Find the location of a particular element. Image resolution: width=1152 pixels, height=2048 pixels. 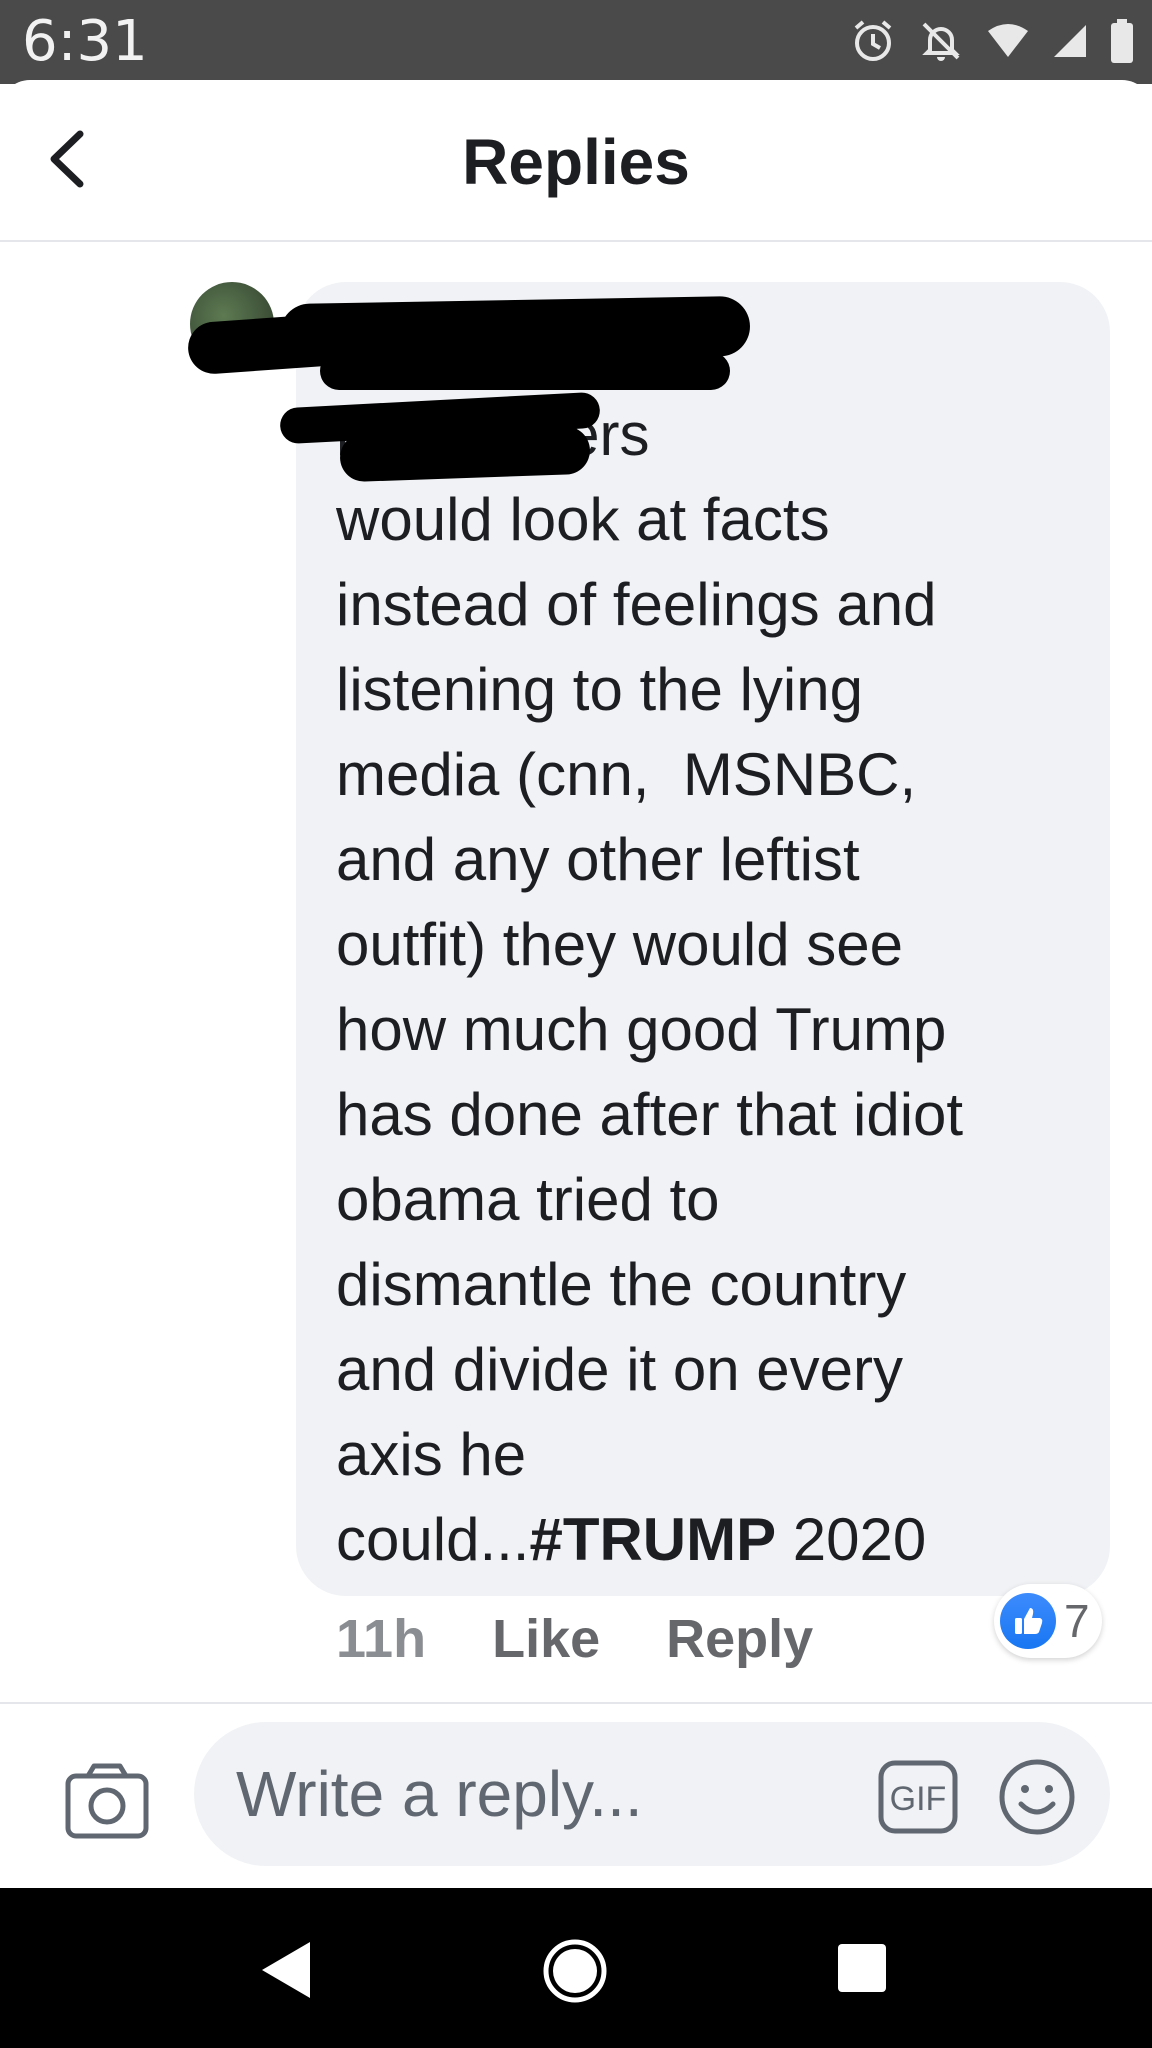

signal-icon is located at coordinates (1070, 41).